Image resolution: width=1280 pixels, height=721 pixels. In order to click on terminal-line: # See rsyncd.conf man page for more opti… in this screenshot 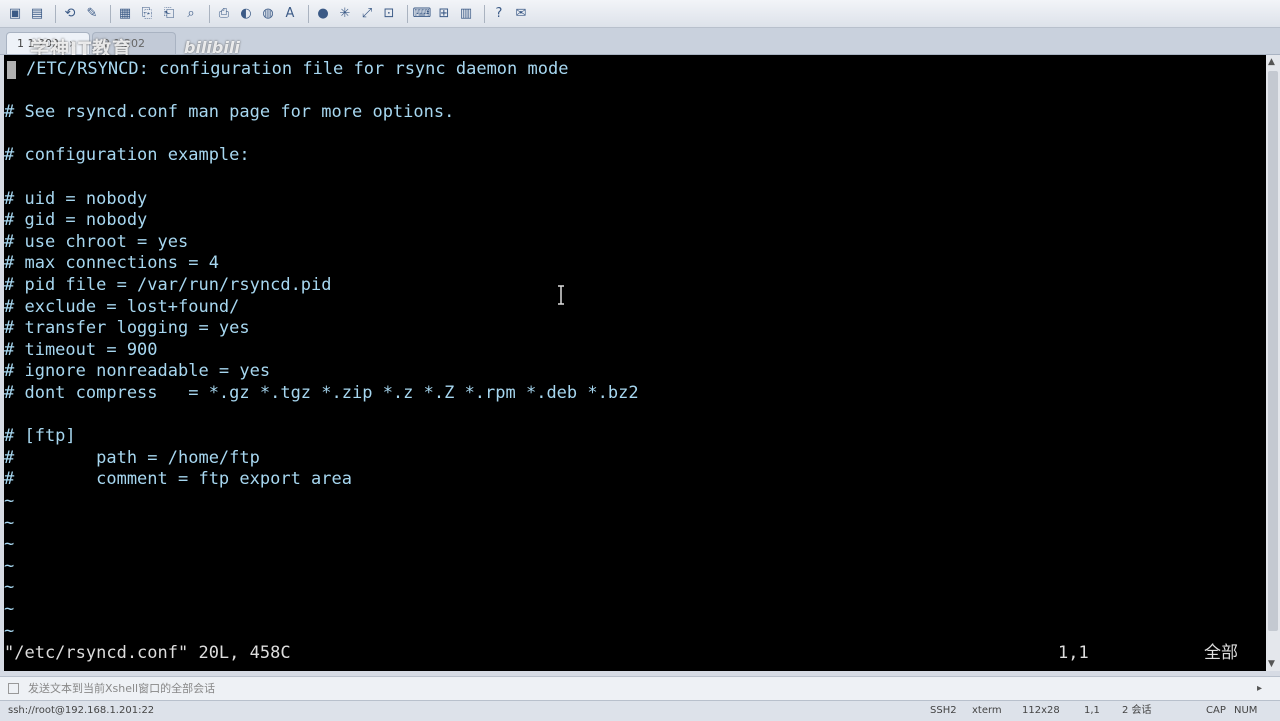, I will do `click(229, 112)`.